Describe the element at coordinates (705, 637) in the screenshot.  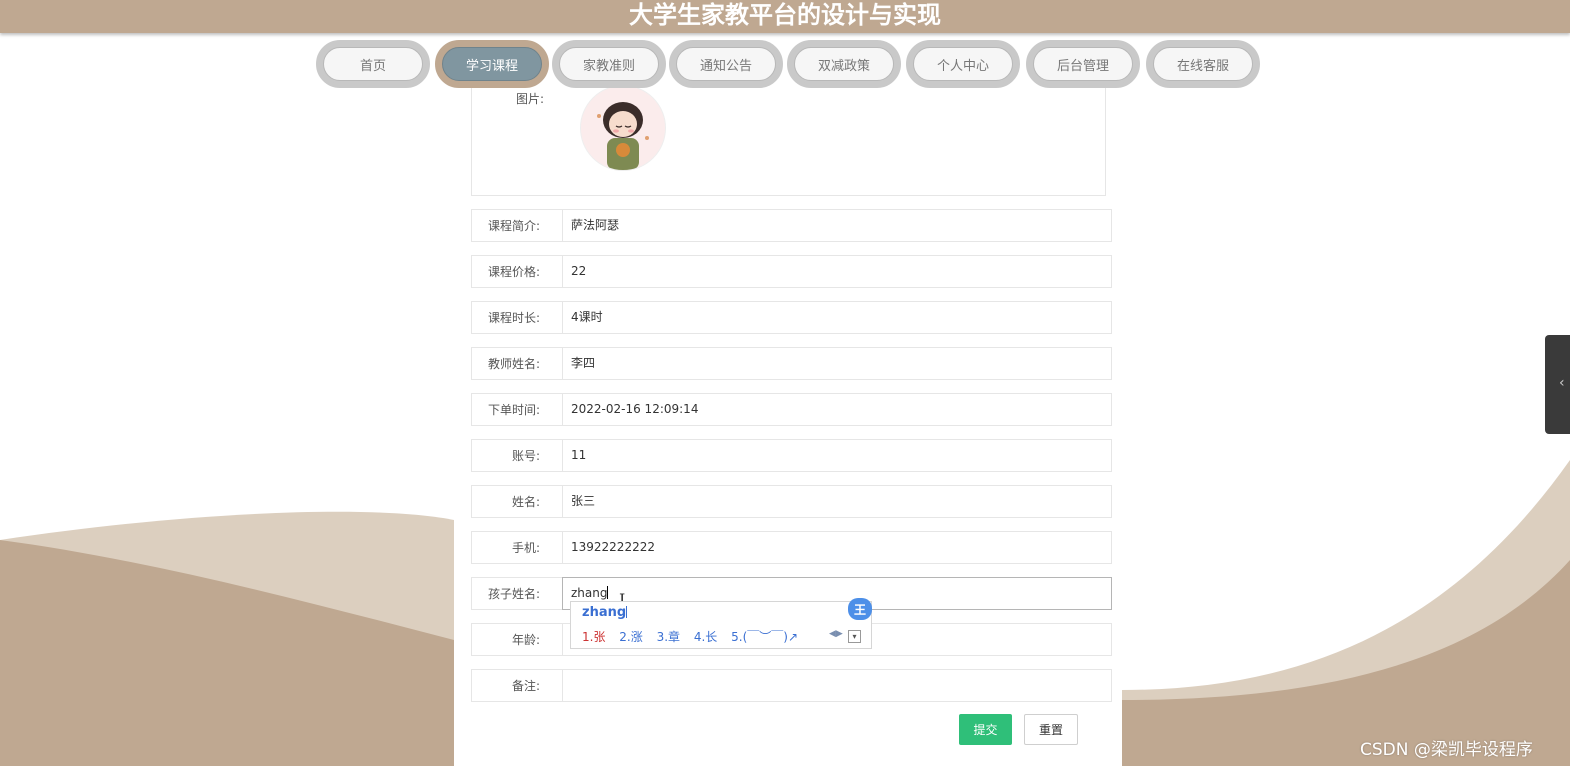
I see `ime-candidate: 4.长` at that location.